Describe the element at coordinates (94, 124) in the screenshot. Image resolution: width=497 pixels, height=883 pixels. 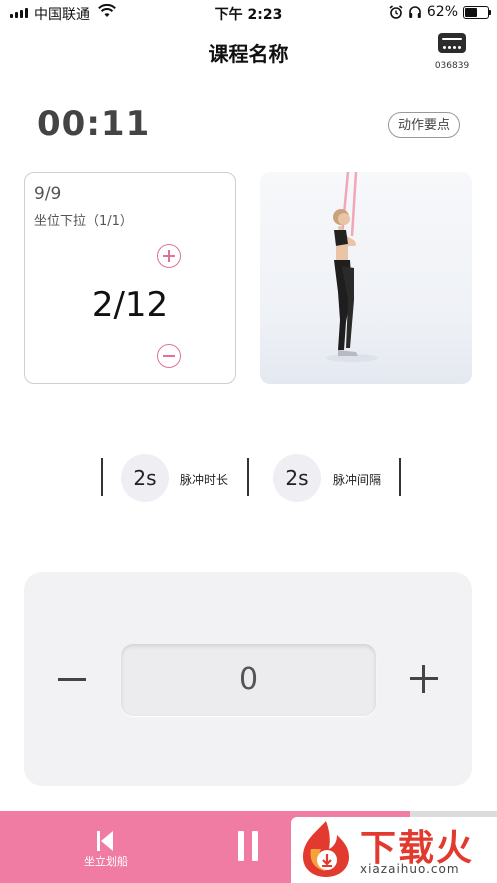
I see `elapsed-timer: 00:11` at that location.